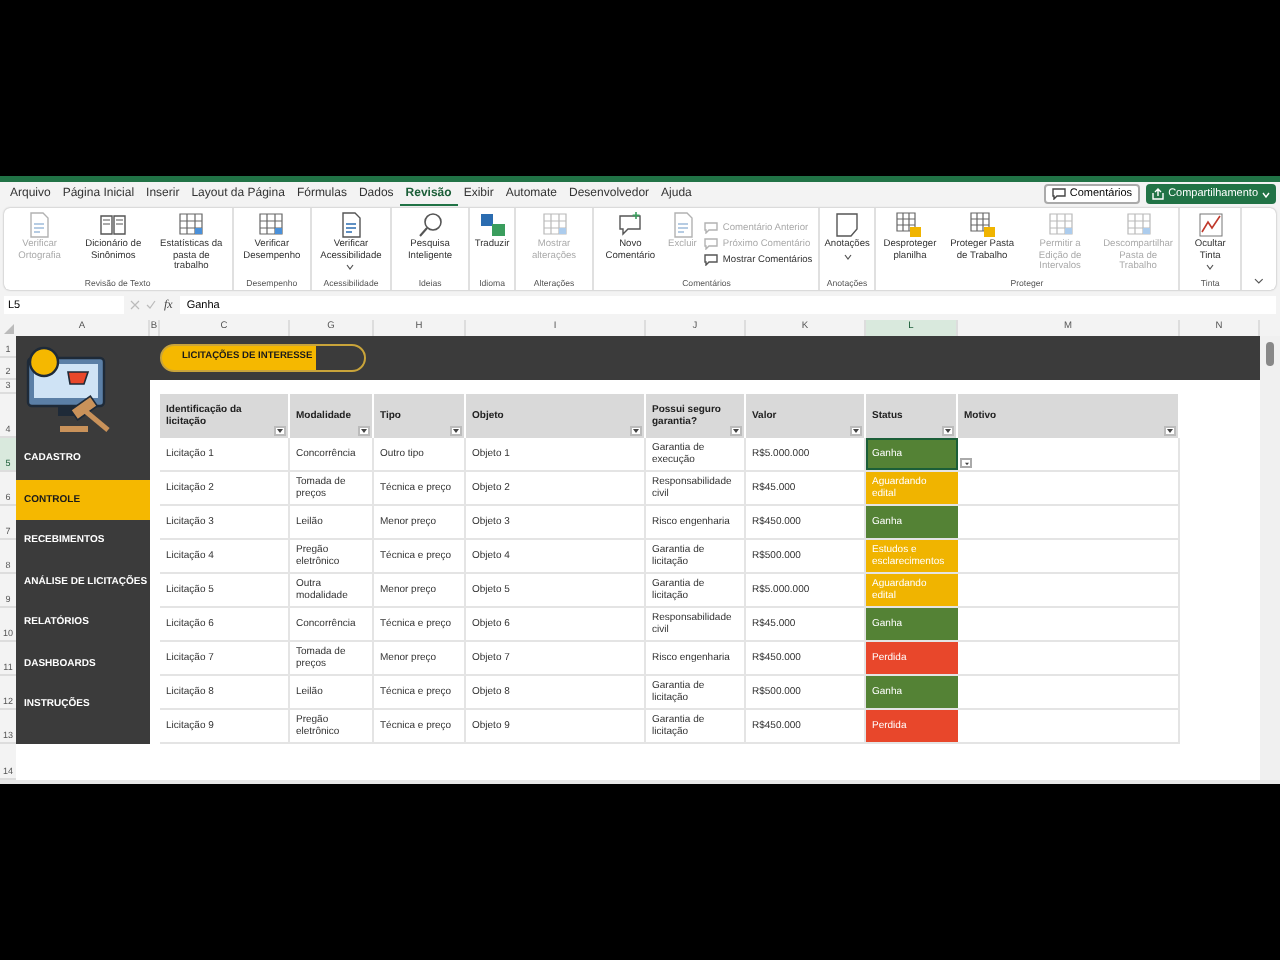 The width and height of the screenshot is (1280, 960). Describe the element at coordinates (1158, 194) in the screenshot. I see `share-icon` at that location.